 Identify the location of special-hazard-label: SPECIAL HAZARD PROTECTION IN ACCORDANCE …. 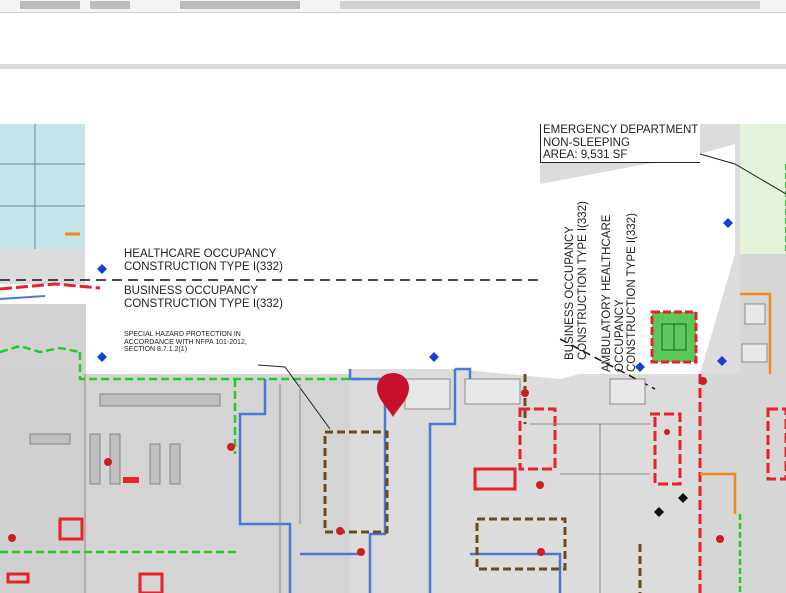
(185, 342).